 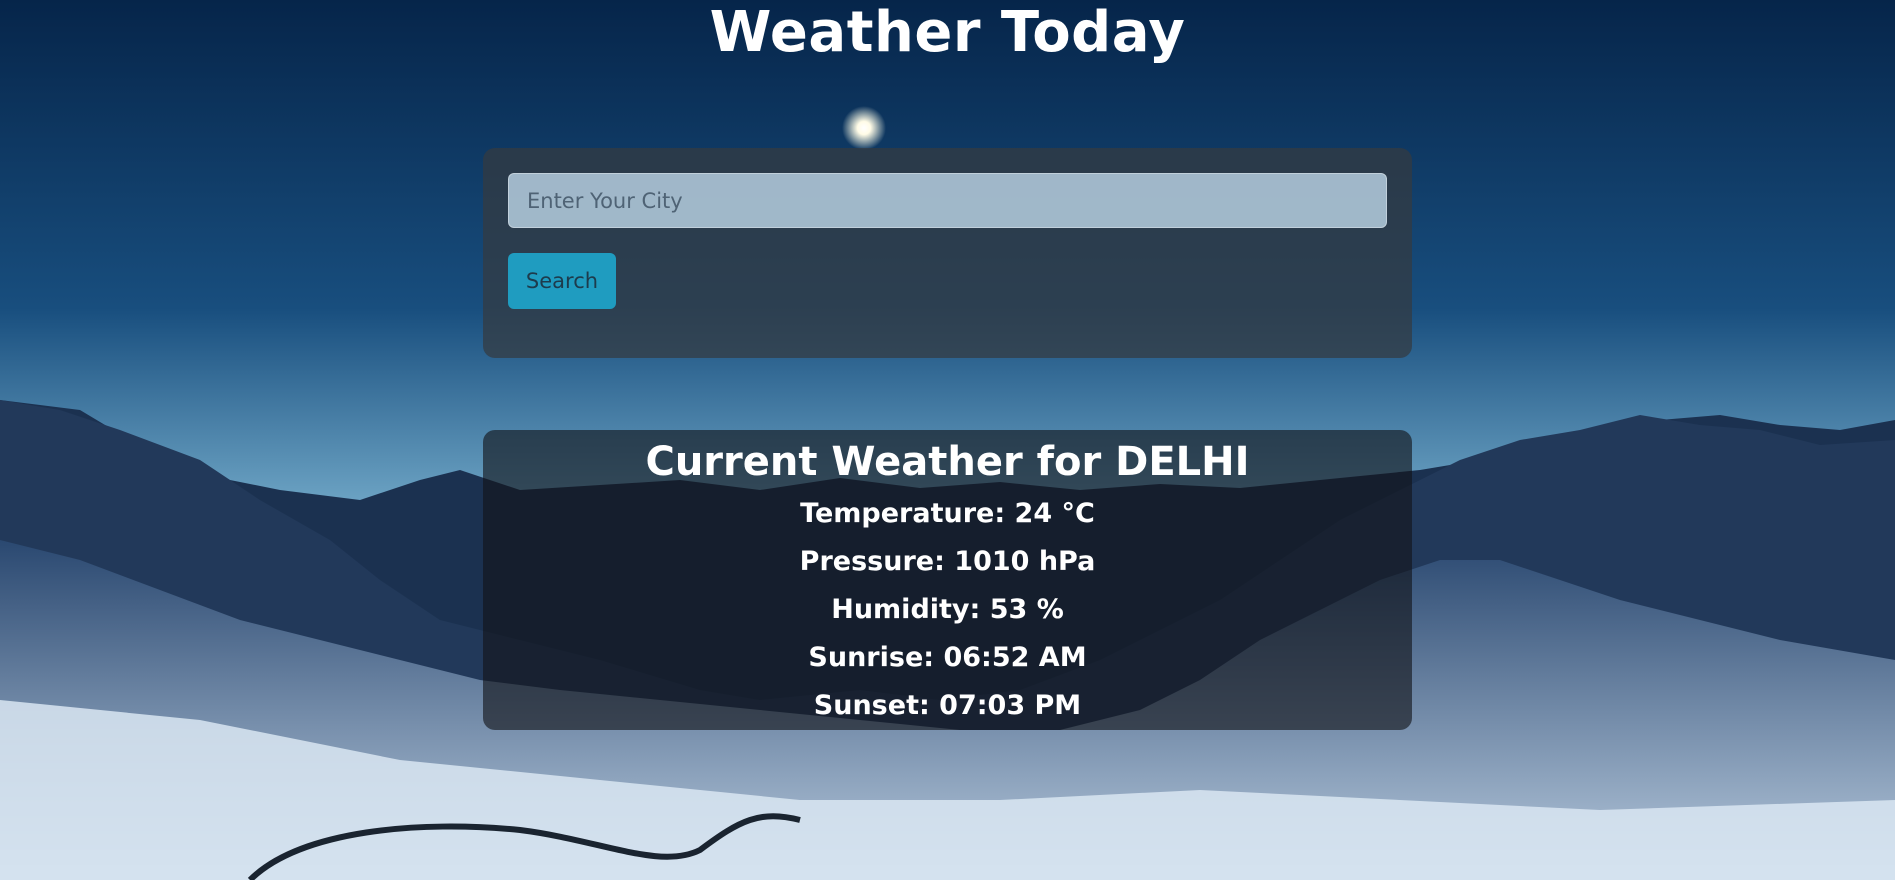 I want to click on humidity-text: Humidity: 53 %, so click(x=947, y=609).